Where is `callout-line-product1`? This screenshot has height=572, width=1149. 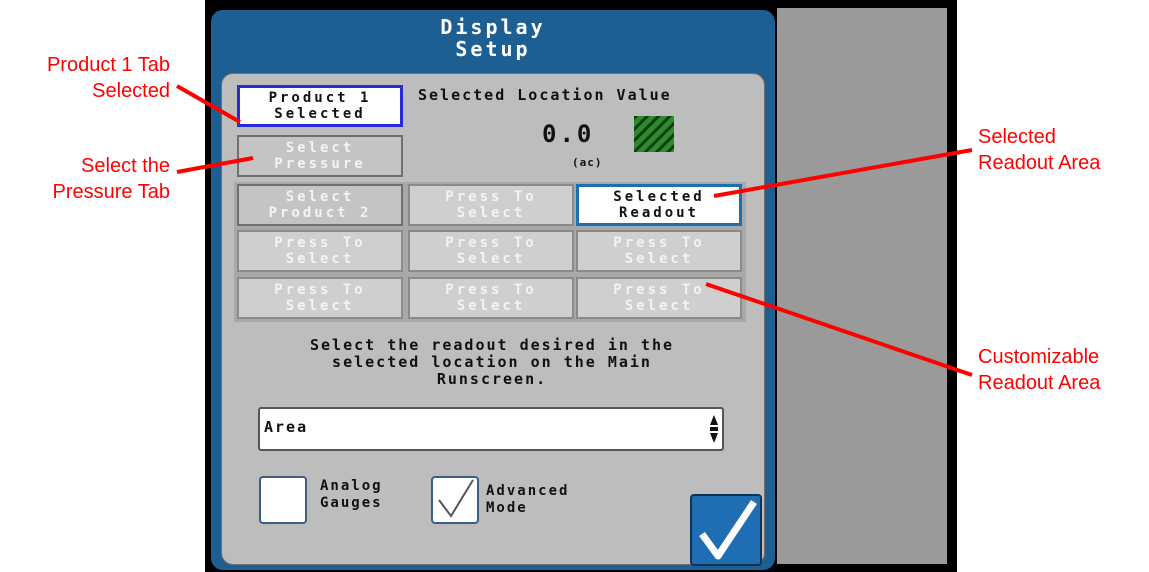 callout-line-product1 is located at coordinates (208, 104).